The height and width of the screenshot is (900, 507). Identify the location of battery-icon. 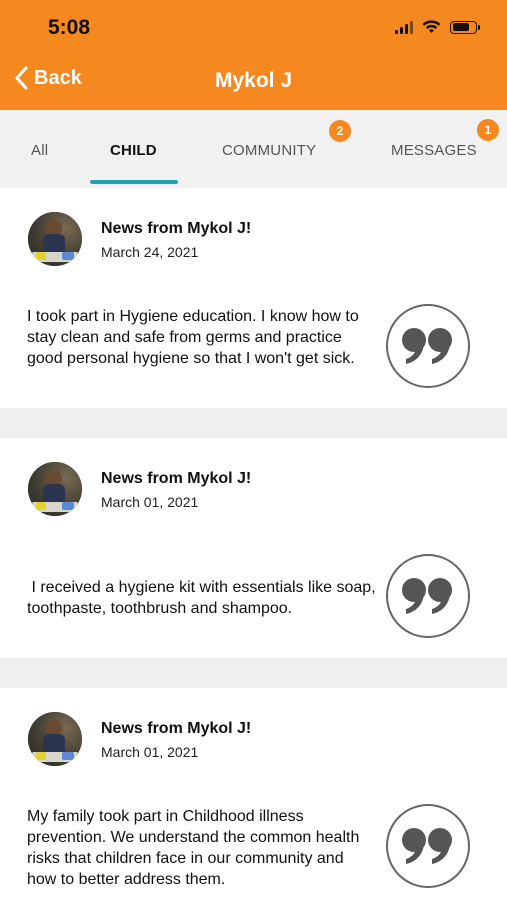
(465, 27).